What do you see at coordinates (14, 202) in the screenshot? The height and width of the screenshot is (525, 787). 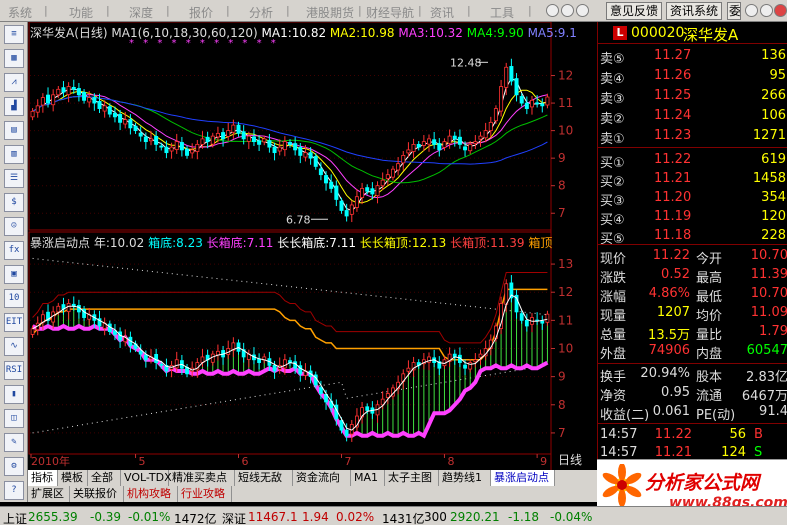 I see `money-icon: $` at bounding box center [14, 202].